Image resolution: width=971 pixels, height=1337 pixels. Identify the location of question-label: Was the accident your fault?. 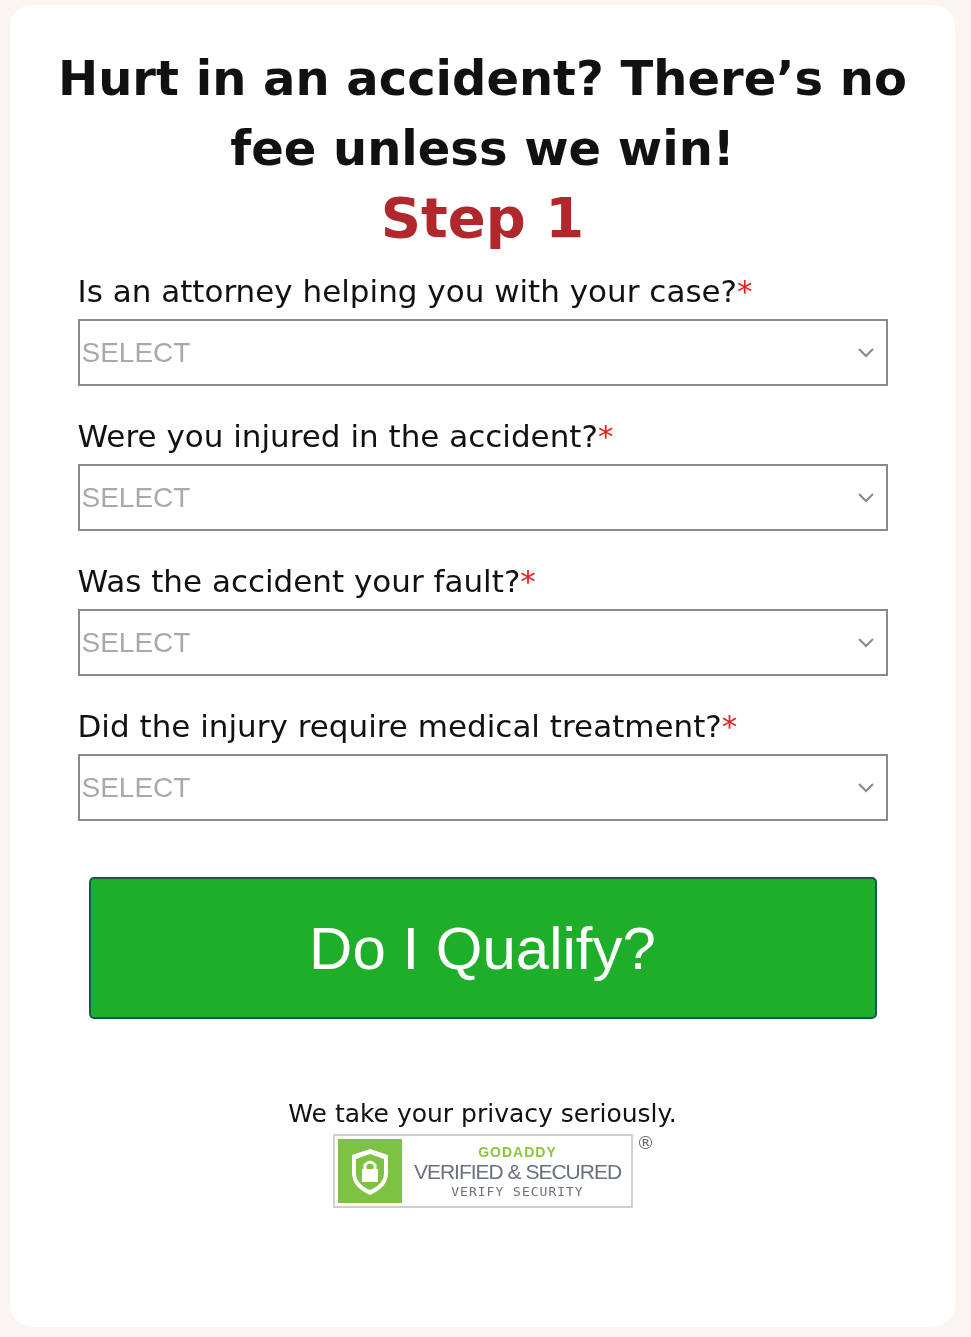
(299, 581).